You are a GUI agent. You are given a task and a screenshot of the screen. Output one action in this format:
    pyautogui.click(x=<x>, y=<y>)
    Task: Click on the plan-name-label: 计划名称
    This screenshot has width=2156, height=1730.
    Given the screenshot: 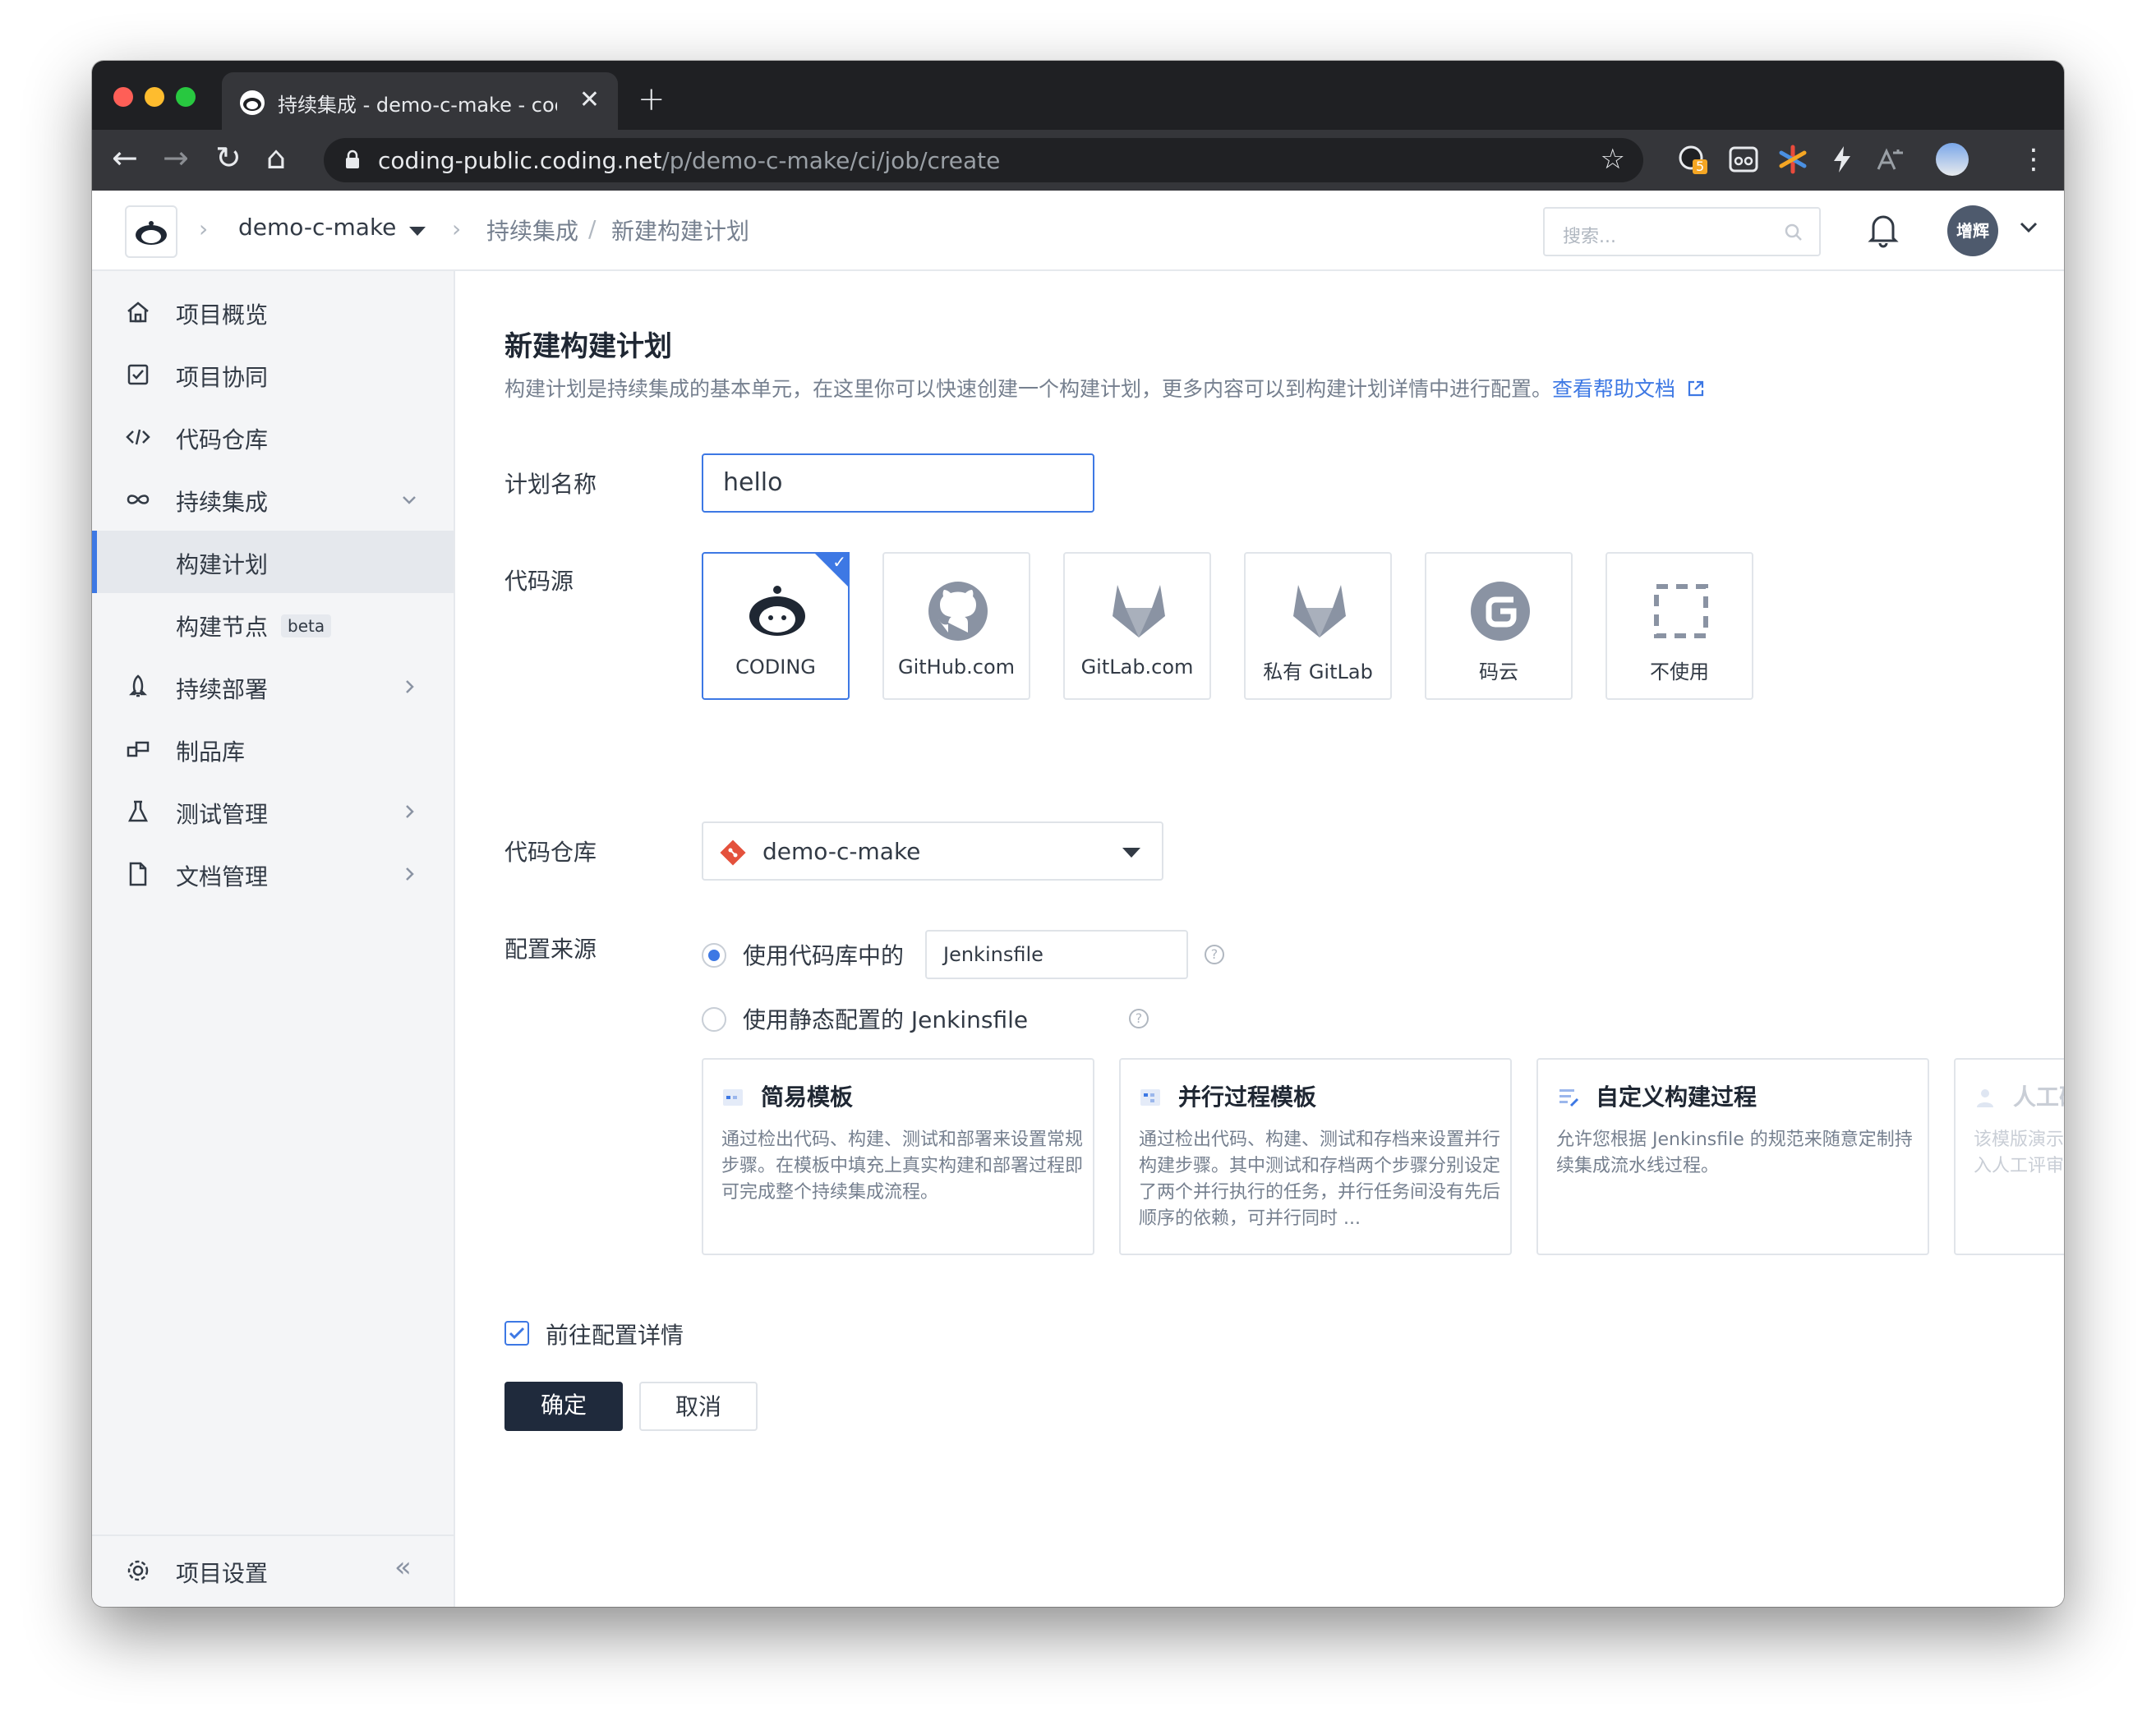 What is the action you would take?
    pyautogui.click(x=550, y=484)
    